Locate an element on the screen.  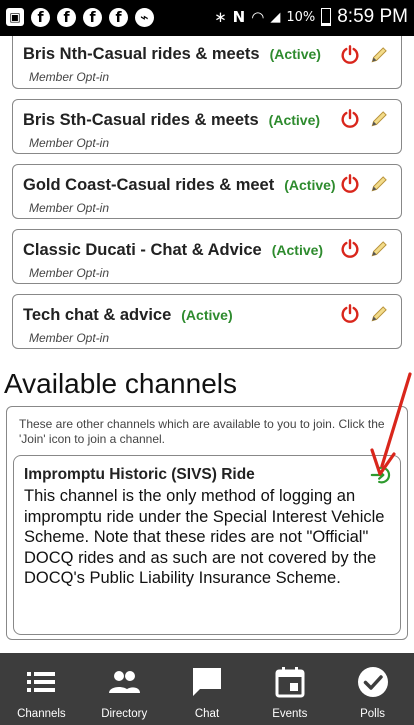
nav-label: Directory is located at coordinates (124, 714).